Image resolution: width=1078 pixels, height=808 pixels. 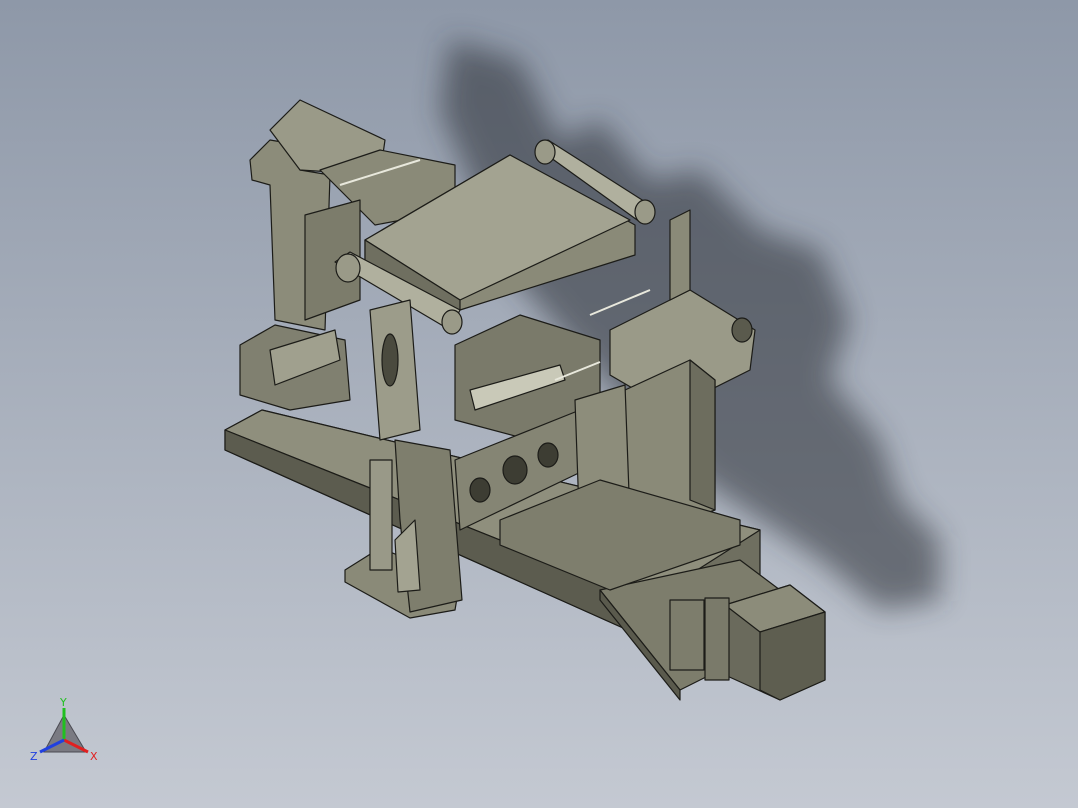 I want to click on y-axis-label: Y, so click(x=63, y=702).